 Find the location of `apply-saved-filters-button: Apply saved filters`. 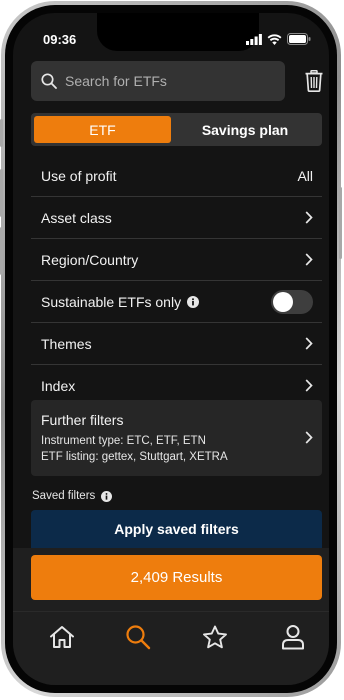

apply-saved-filters-button: Apply saved filters is located at coordinates (176, 529).